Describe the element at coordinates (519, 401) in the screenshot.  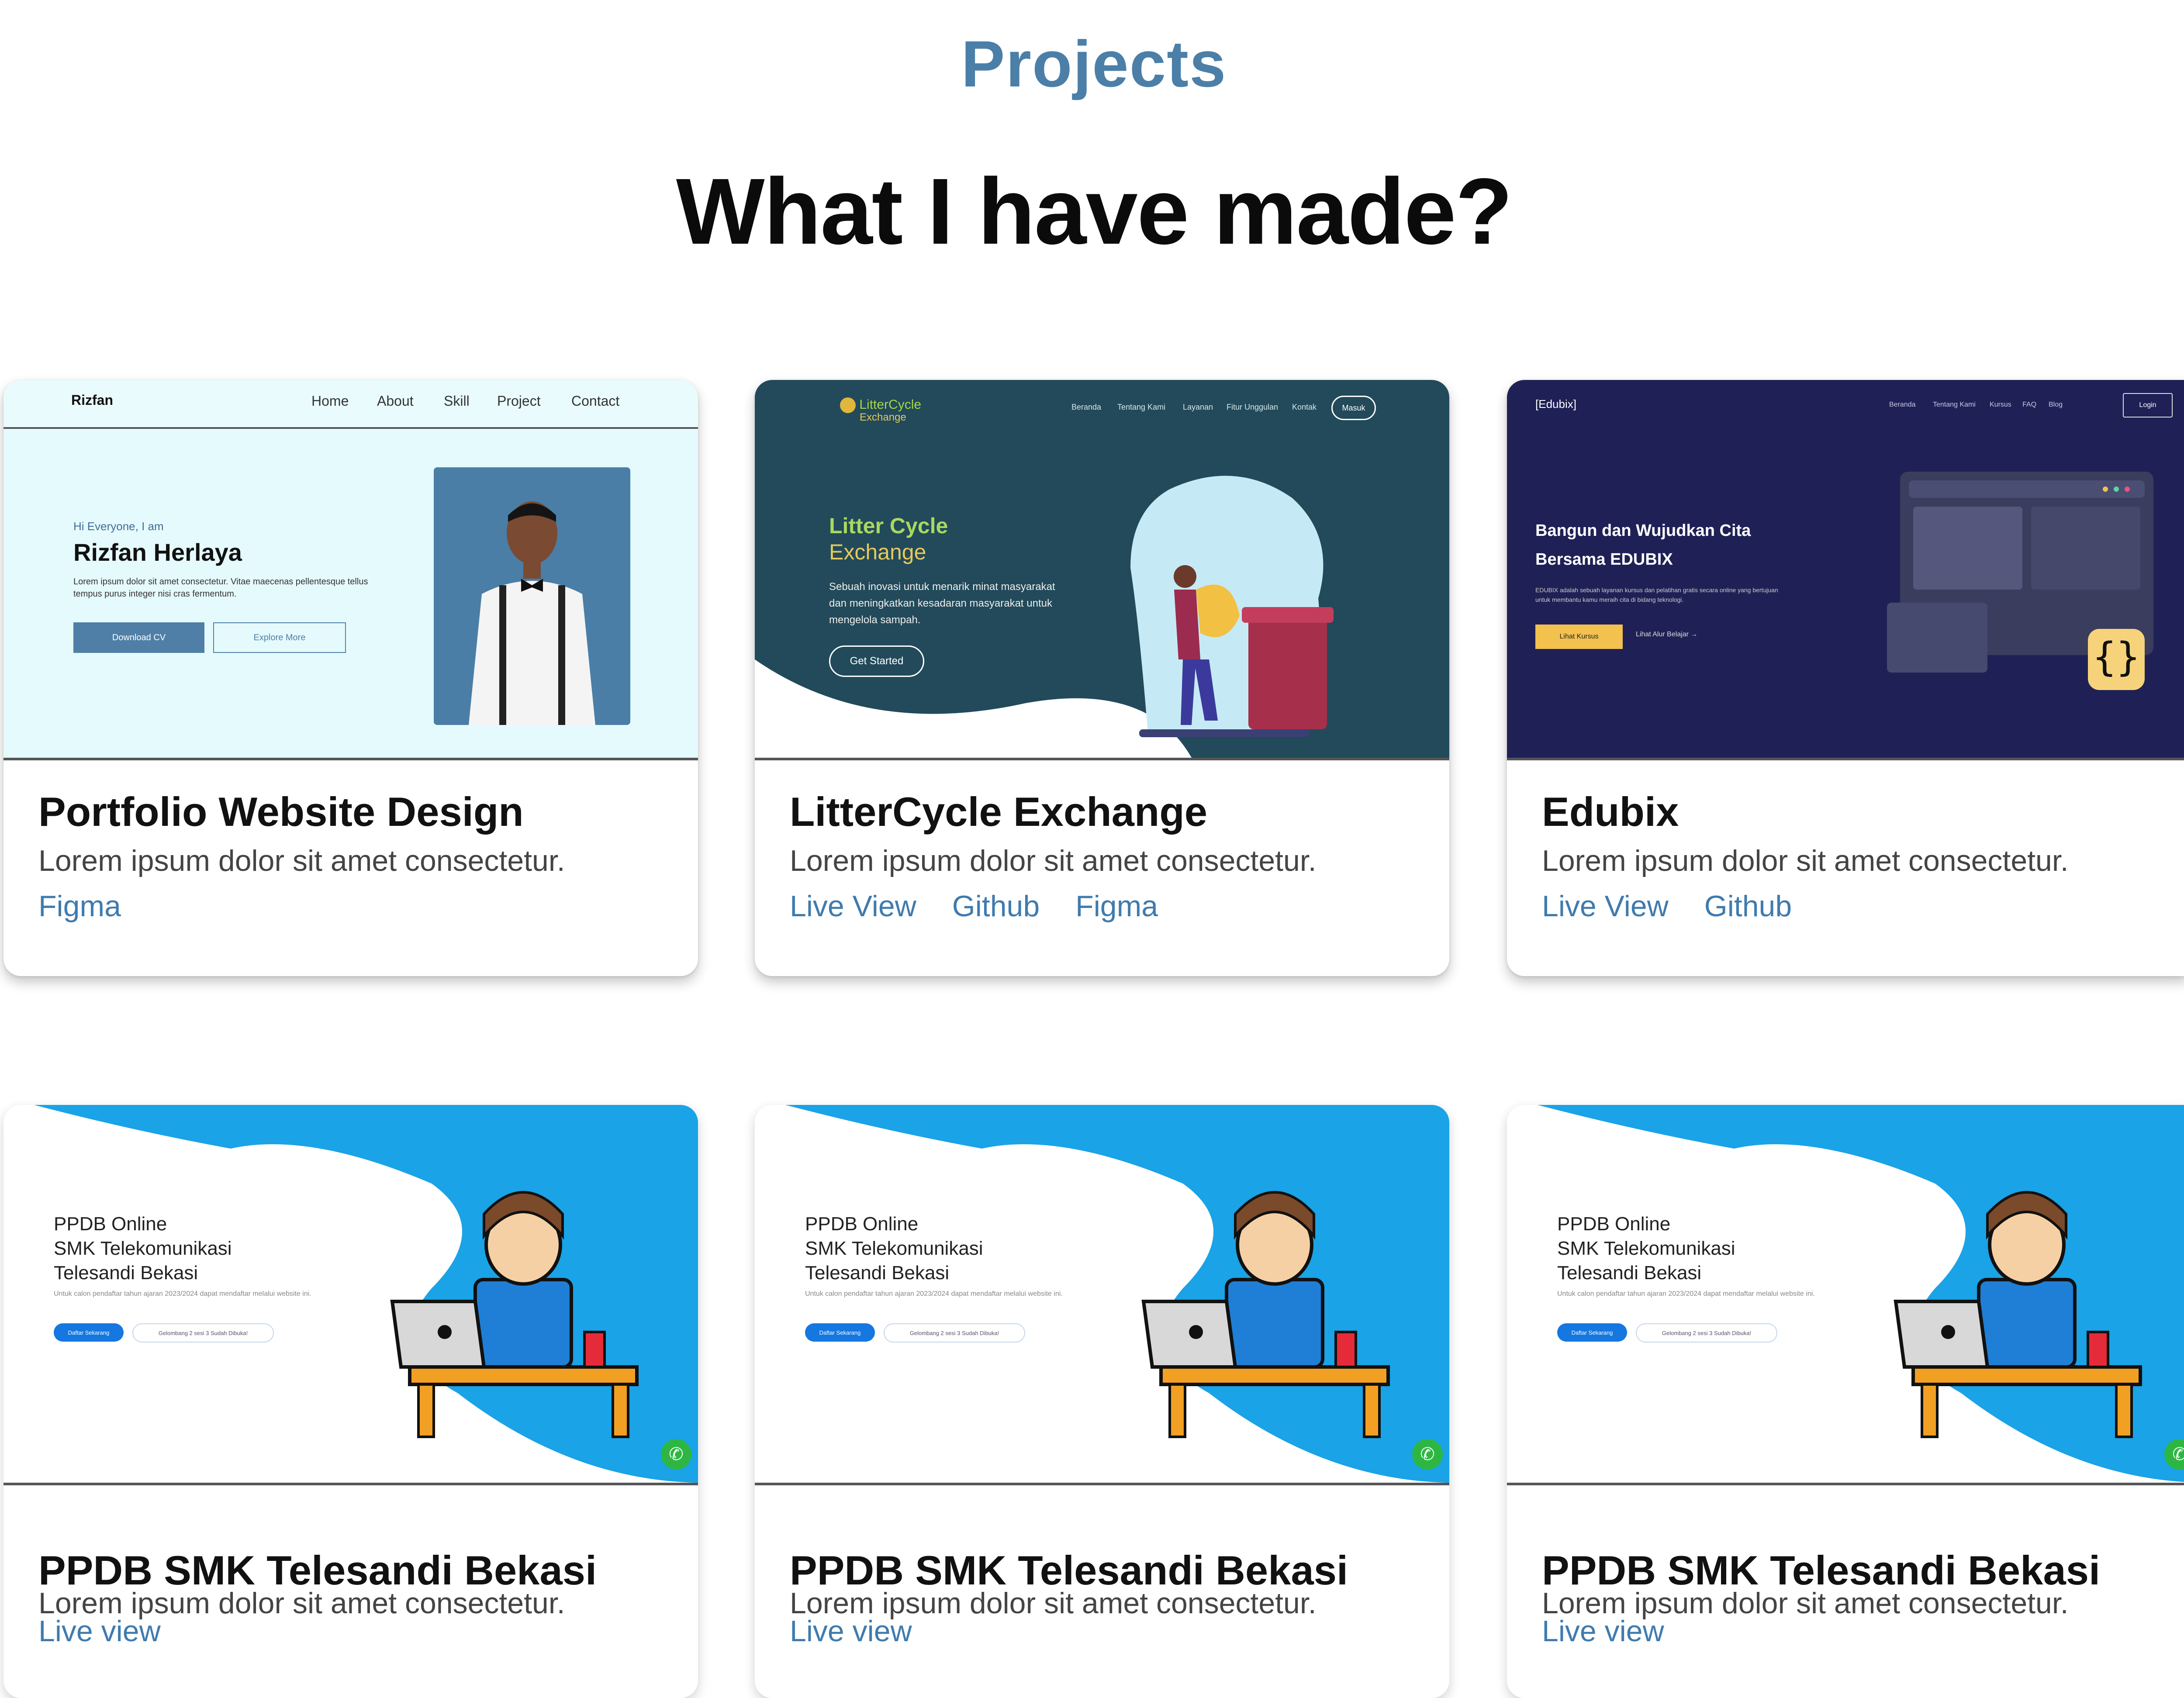
I see `thumb-nav-project: Project` at that location.